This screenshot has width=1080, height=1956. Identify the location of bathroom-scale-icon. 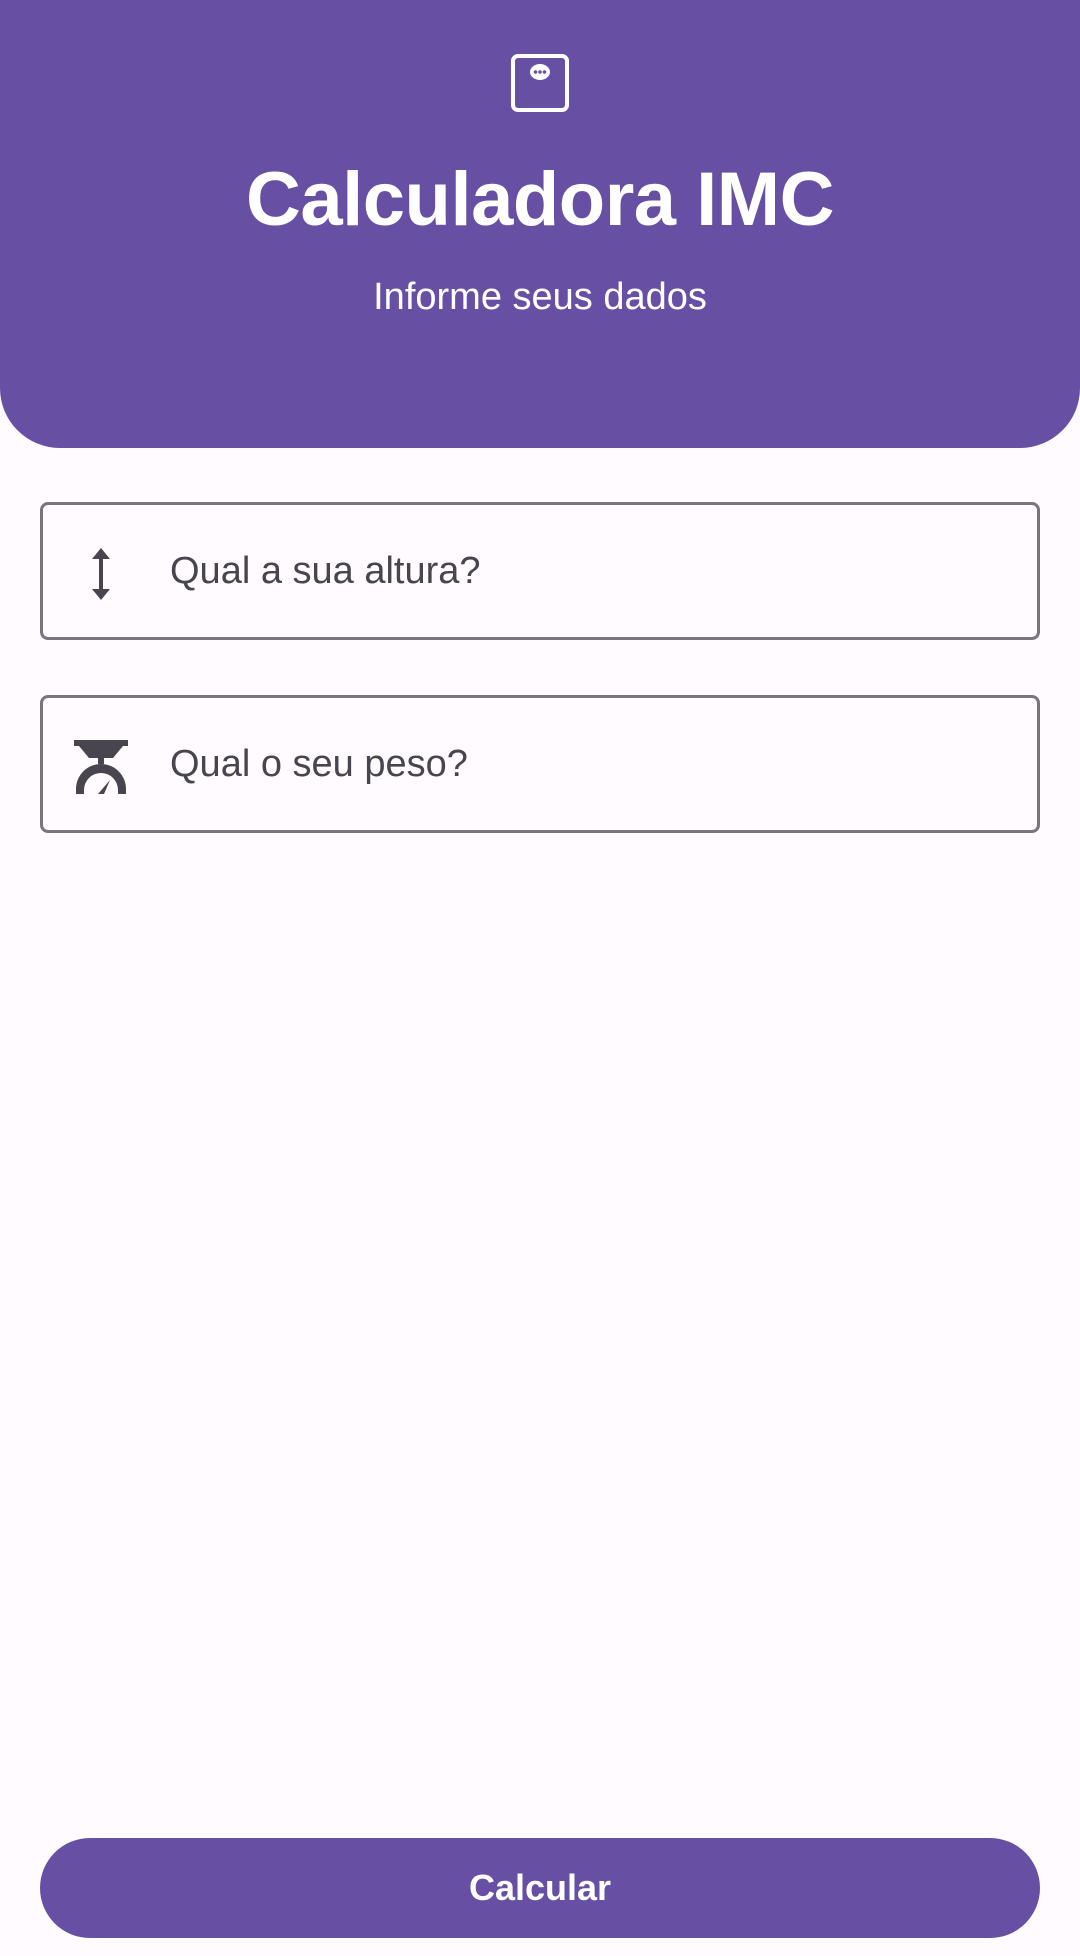
(540, 83).